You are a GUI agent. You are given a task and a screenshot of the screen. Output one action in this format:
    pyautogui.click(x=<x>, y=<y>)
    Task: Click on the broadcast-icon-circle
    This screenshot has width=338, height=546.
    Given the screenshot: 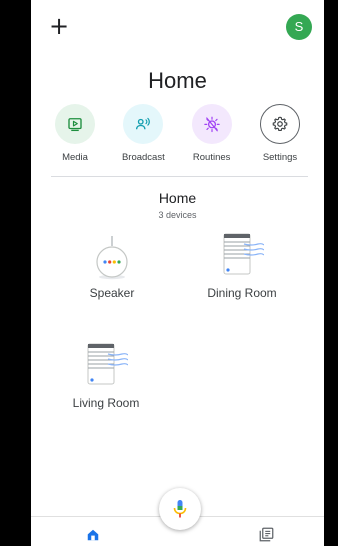 What is the action you would take?
    pyautogui.click(x=143, y=124)
    